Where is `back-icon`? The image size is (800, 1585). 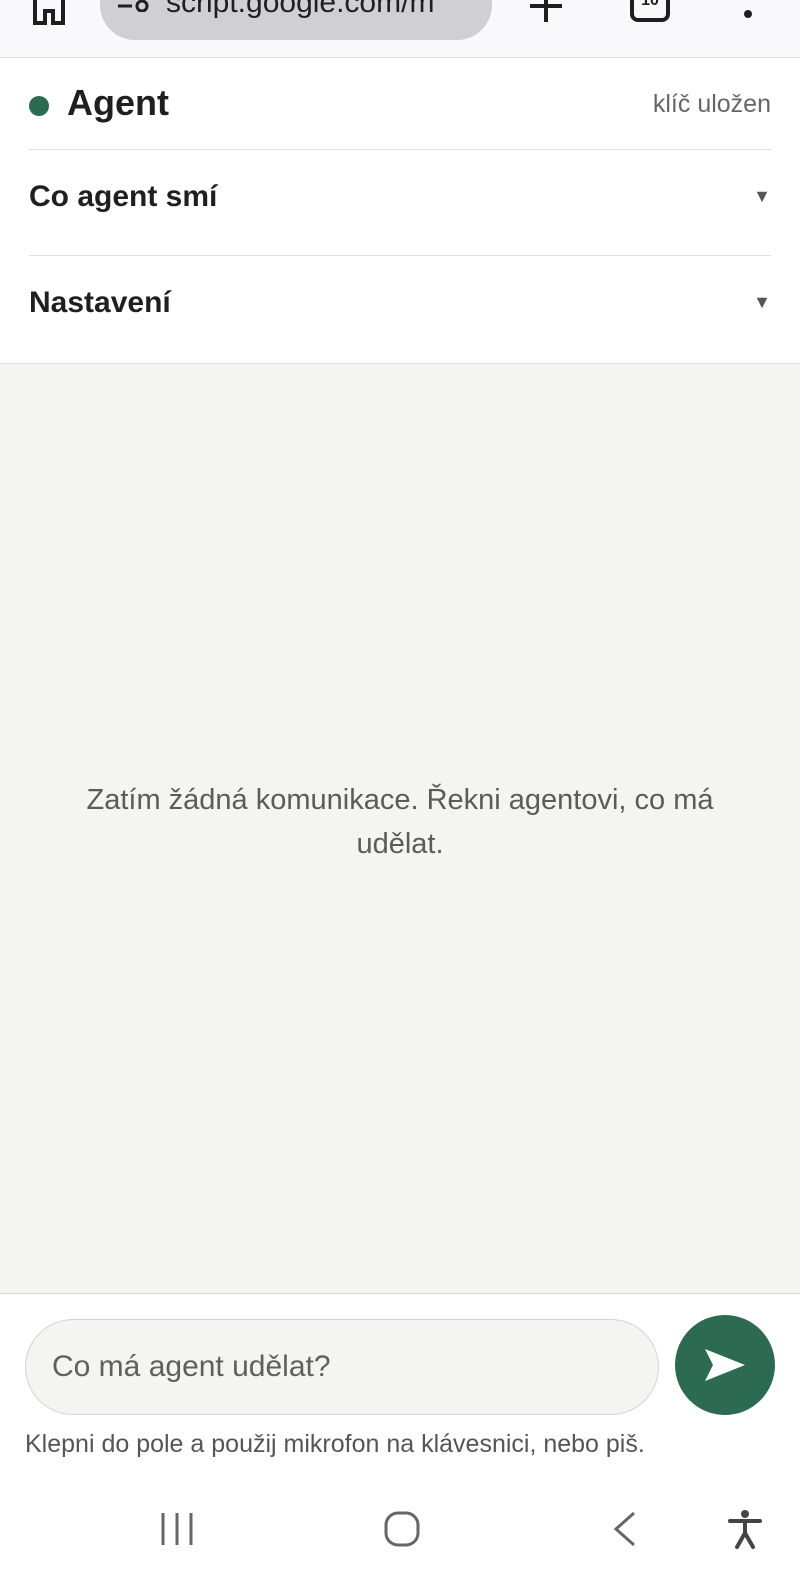
back-icon is located at coordinates (625, 1529).